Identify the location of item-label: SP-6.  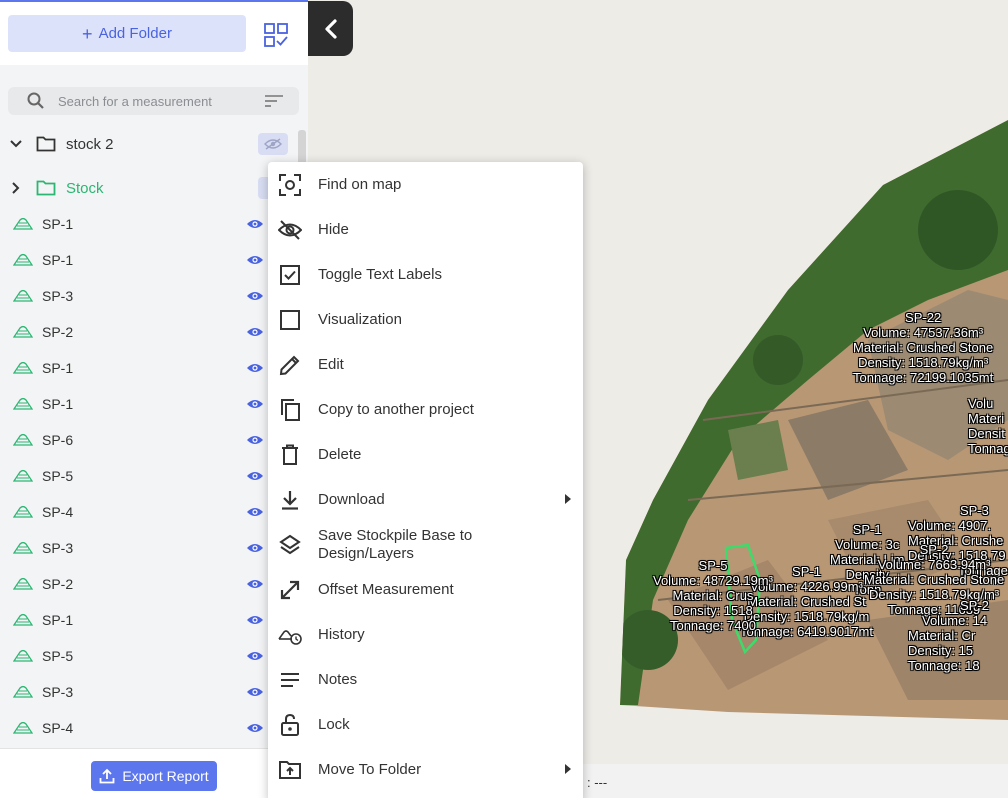
(58, 440).